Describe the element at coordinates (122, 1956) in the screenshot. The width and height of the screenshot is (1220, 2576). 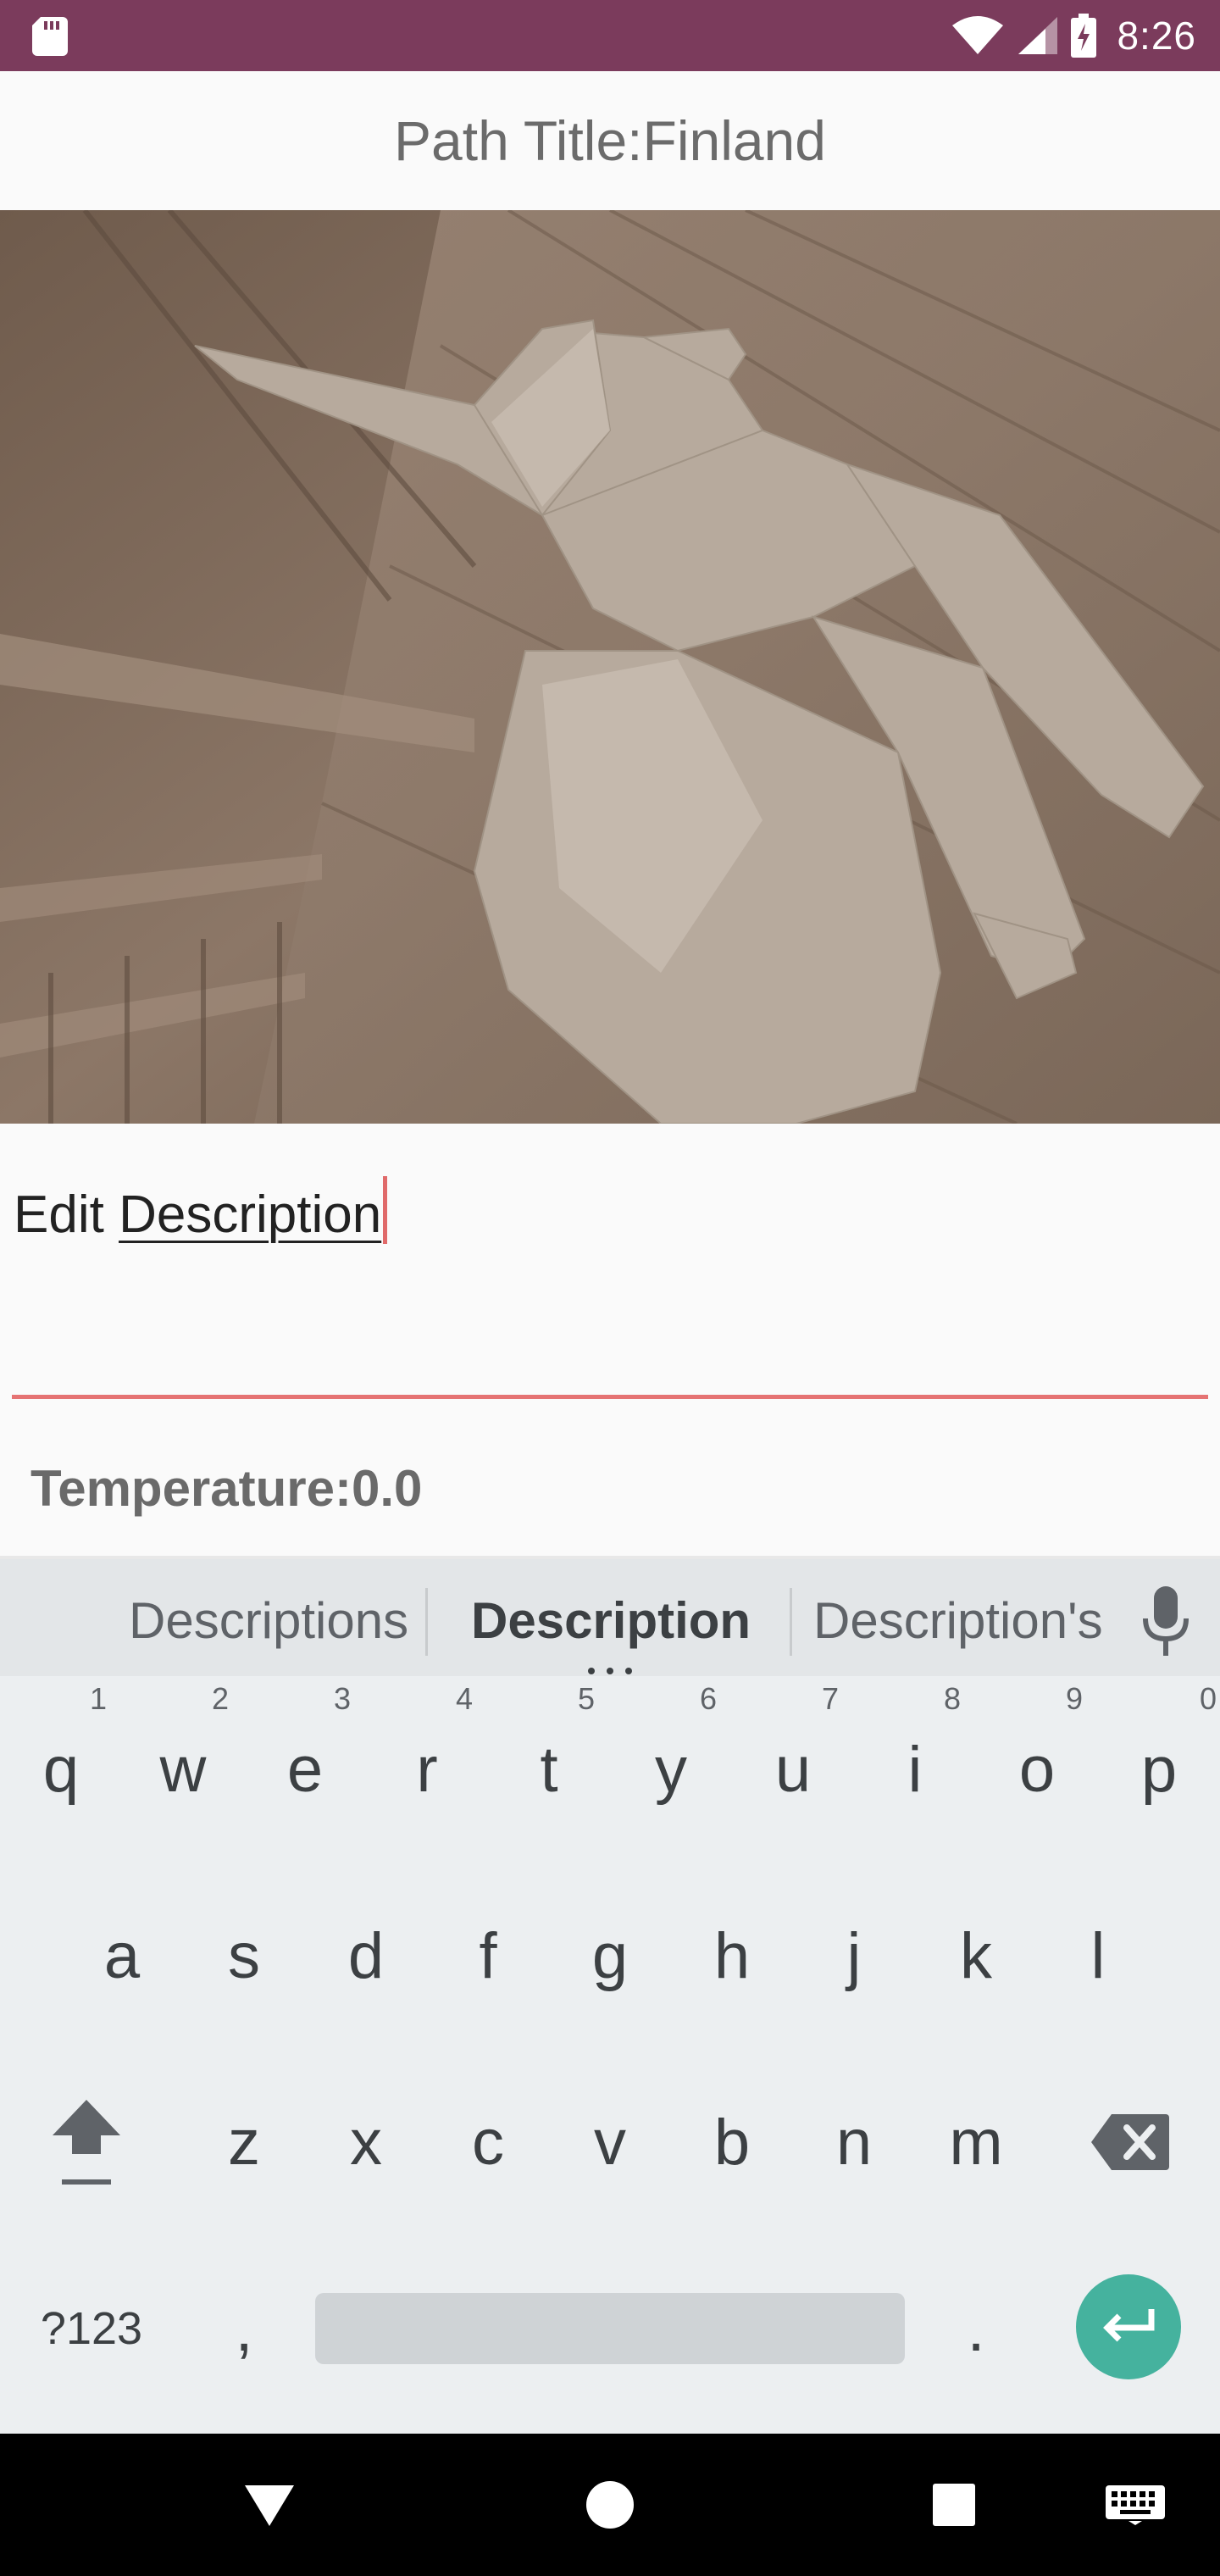
I see `key-a: a` at that location.